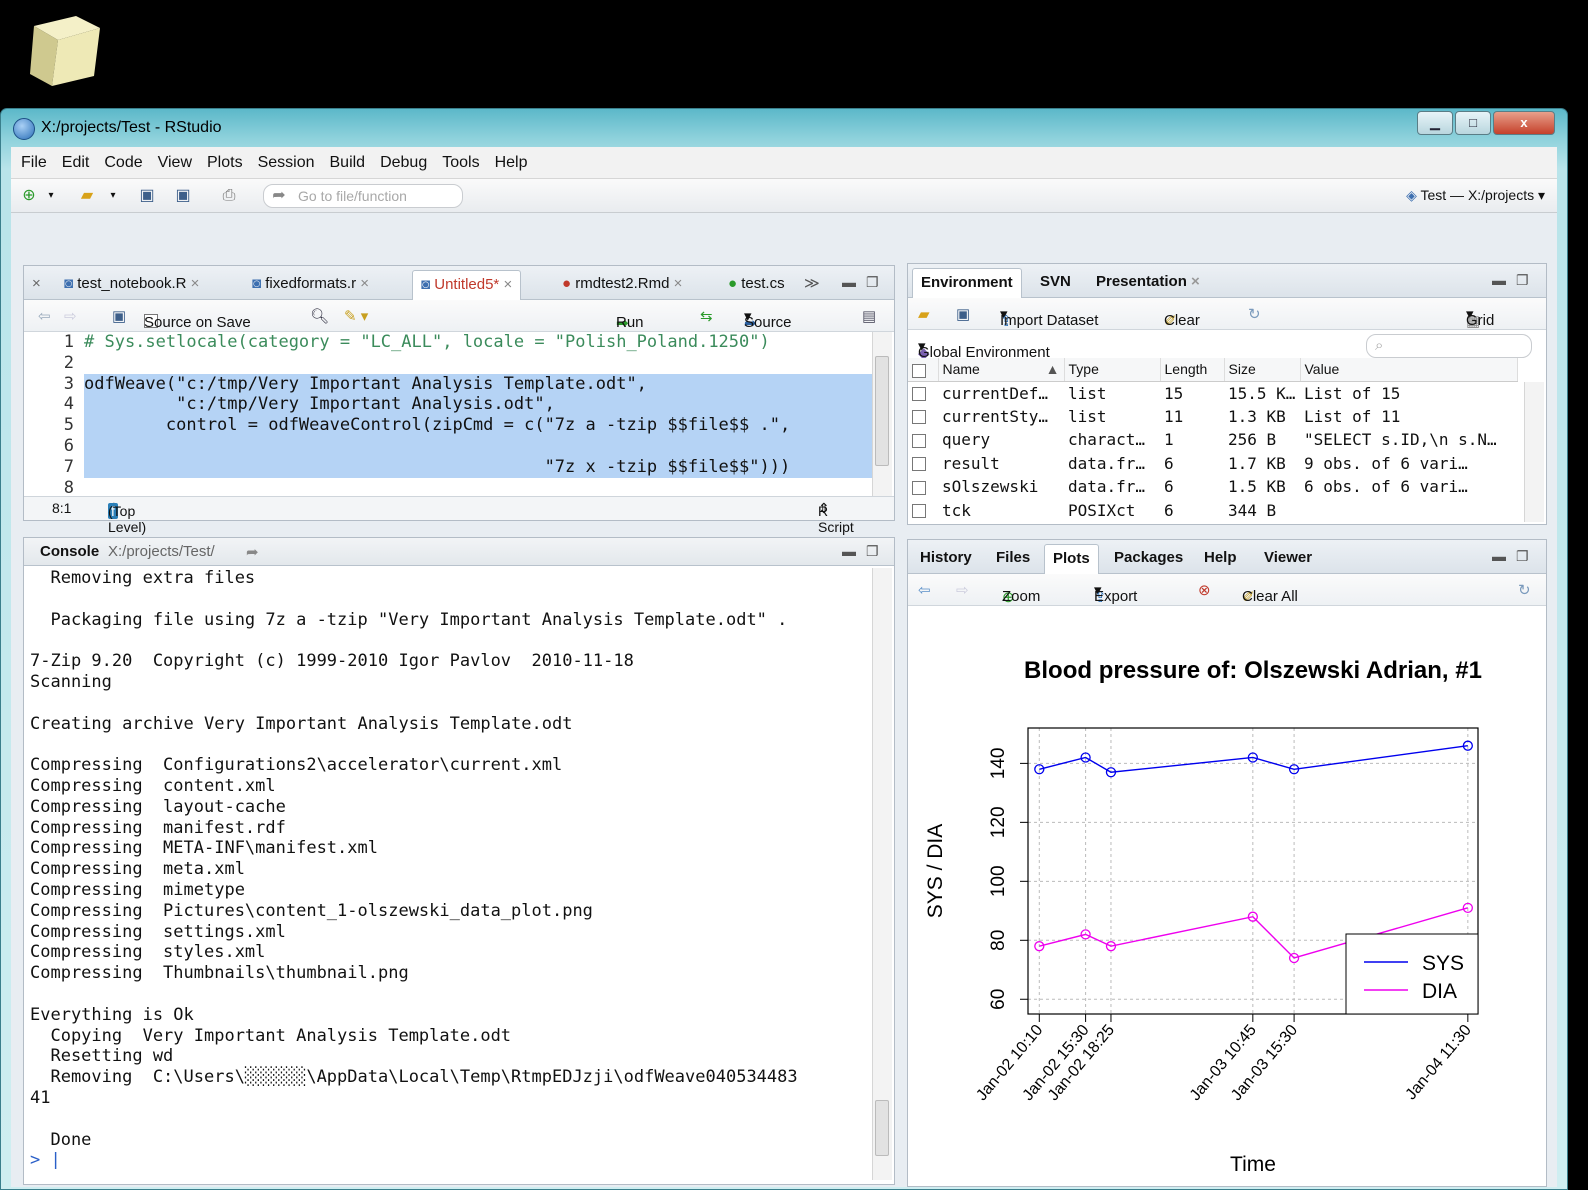 The image size is (1588, 1190). What do you see at coordinates (1435, 123) in the screenshot?
I see `minimize-button: ▁` at bounding box center [1435, 123].